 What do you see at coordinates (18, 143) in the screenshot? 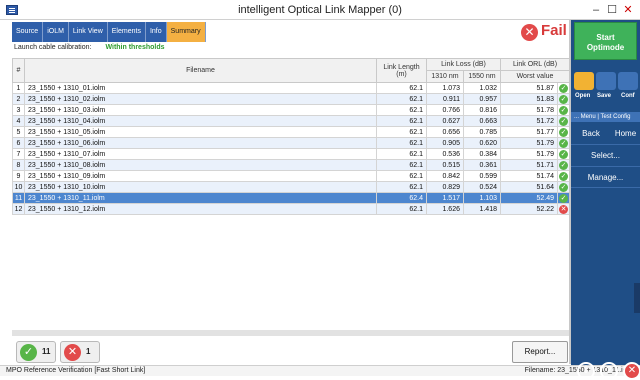
I see `row-index: 6` at bounding box center [18, 143].